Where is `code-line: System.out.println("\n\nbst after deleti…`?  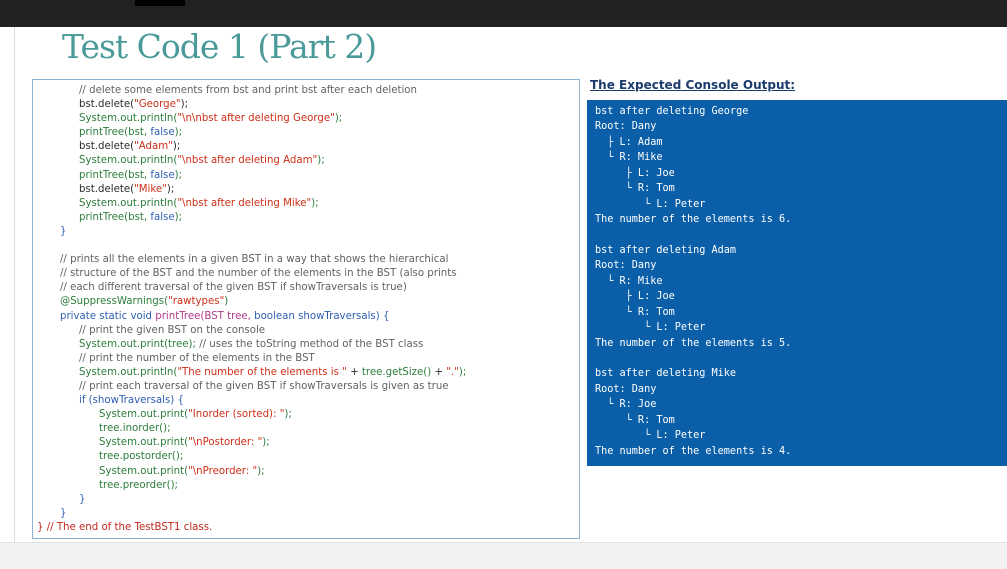 code-line: System.out.println("\n\nbst after deleti… is located at coordinates (306, 119).